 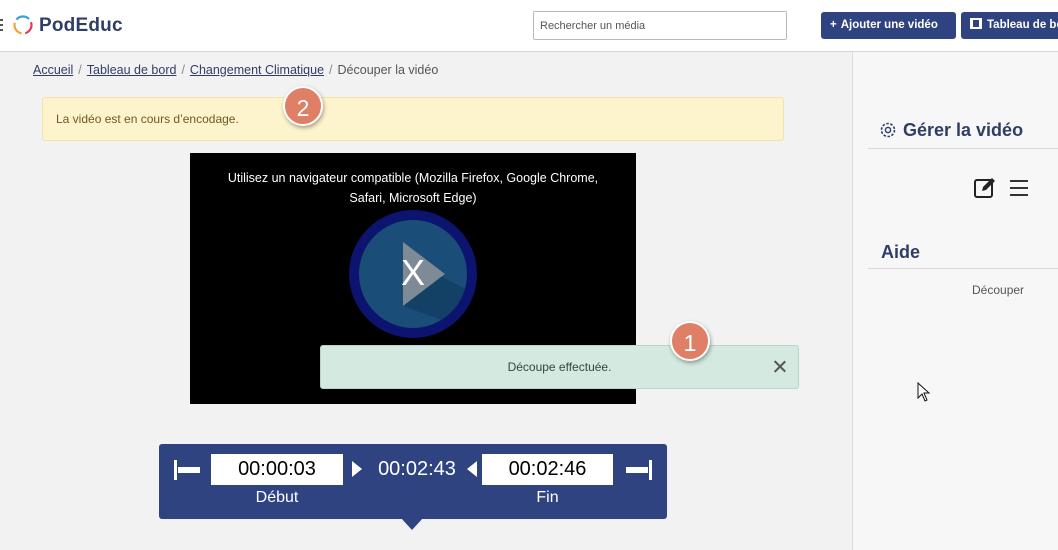 What do you see at coordinates (660, 25) in the screenshot?
I see `search-input` at bounding box center [660, 25].